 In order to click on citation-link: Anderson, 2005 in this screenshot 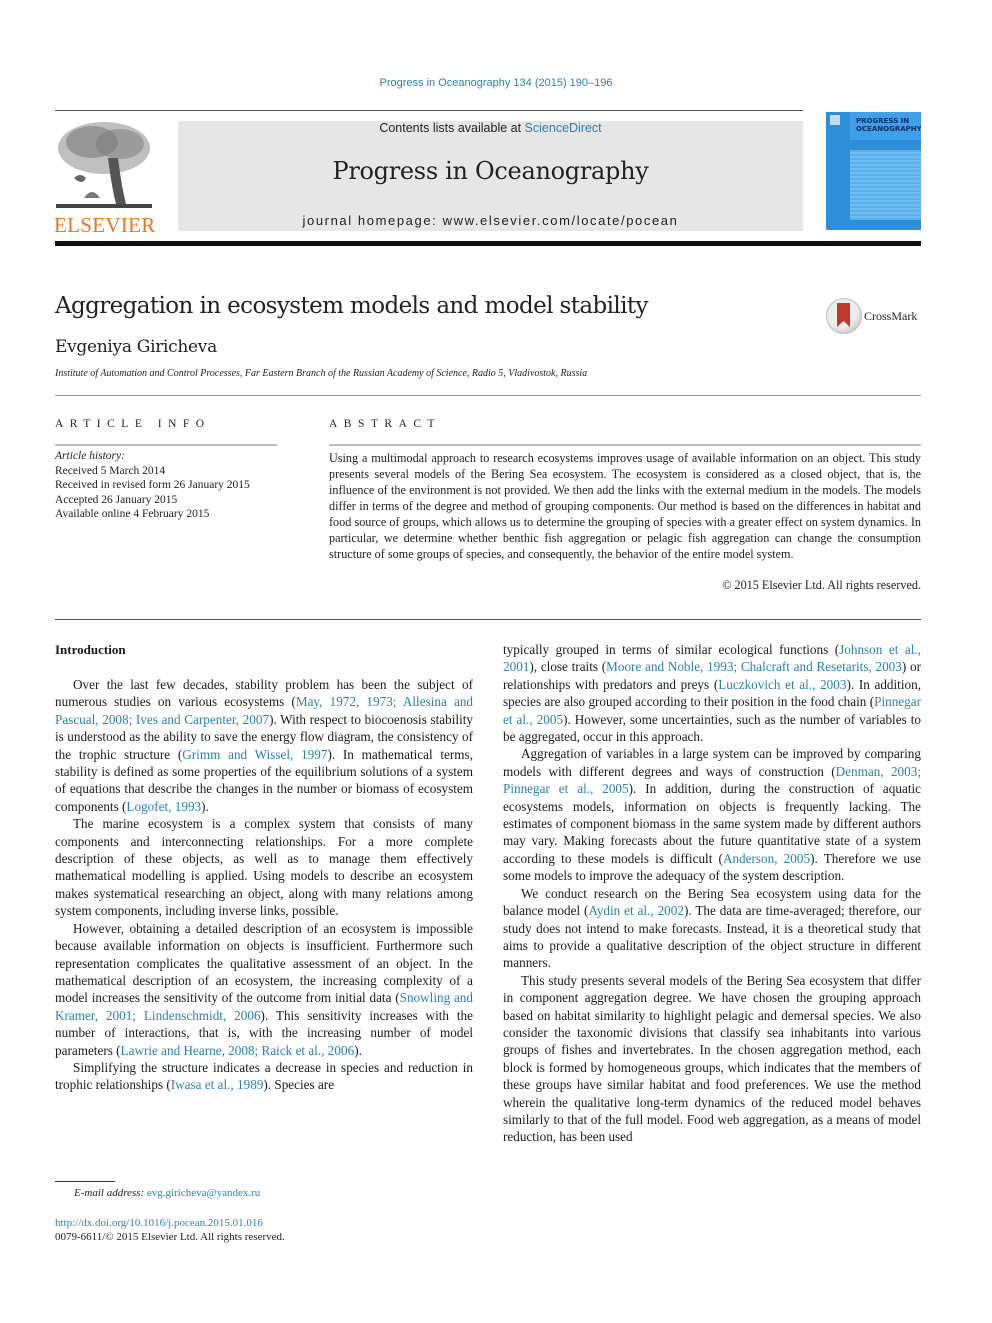, I will do `click(766, 858)`.